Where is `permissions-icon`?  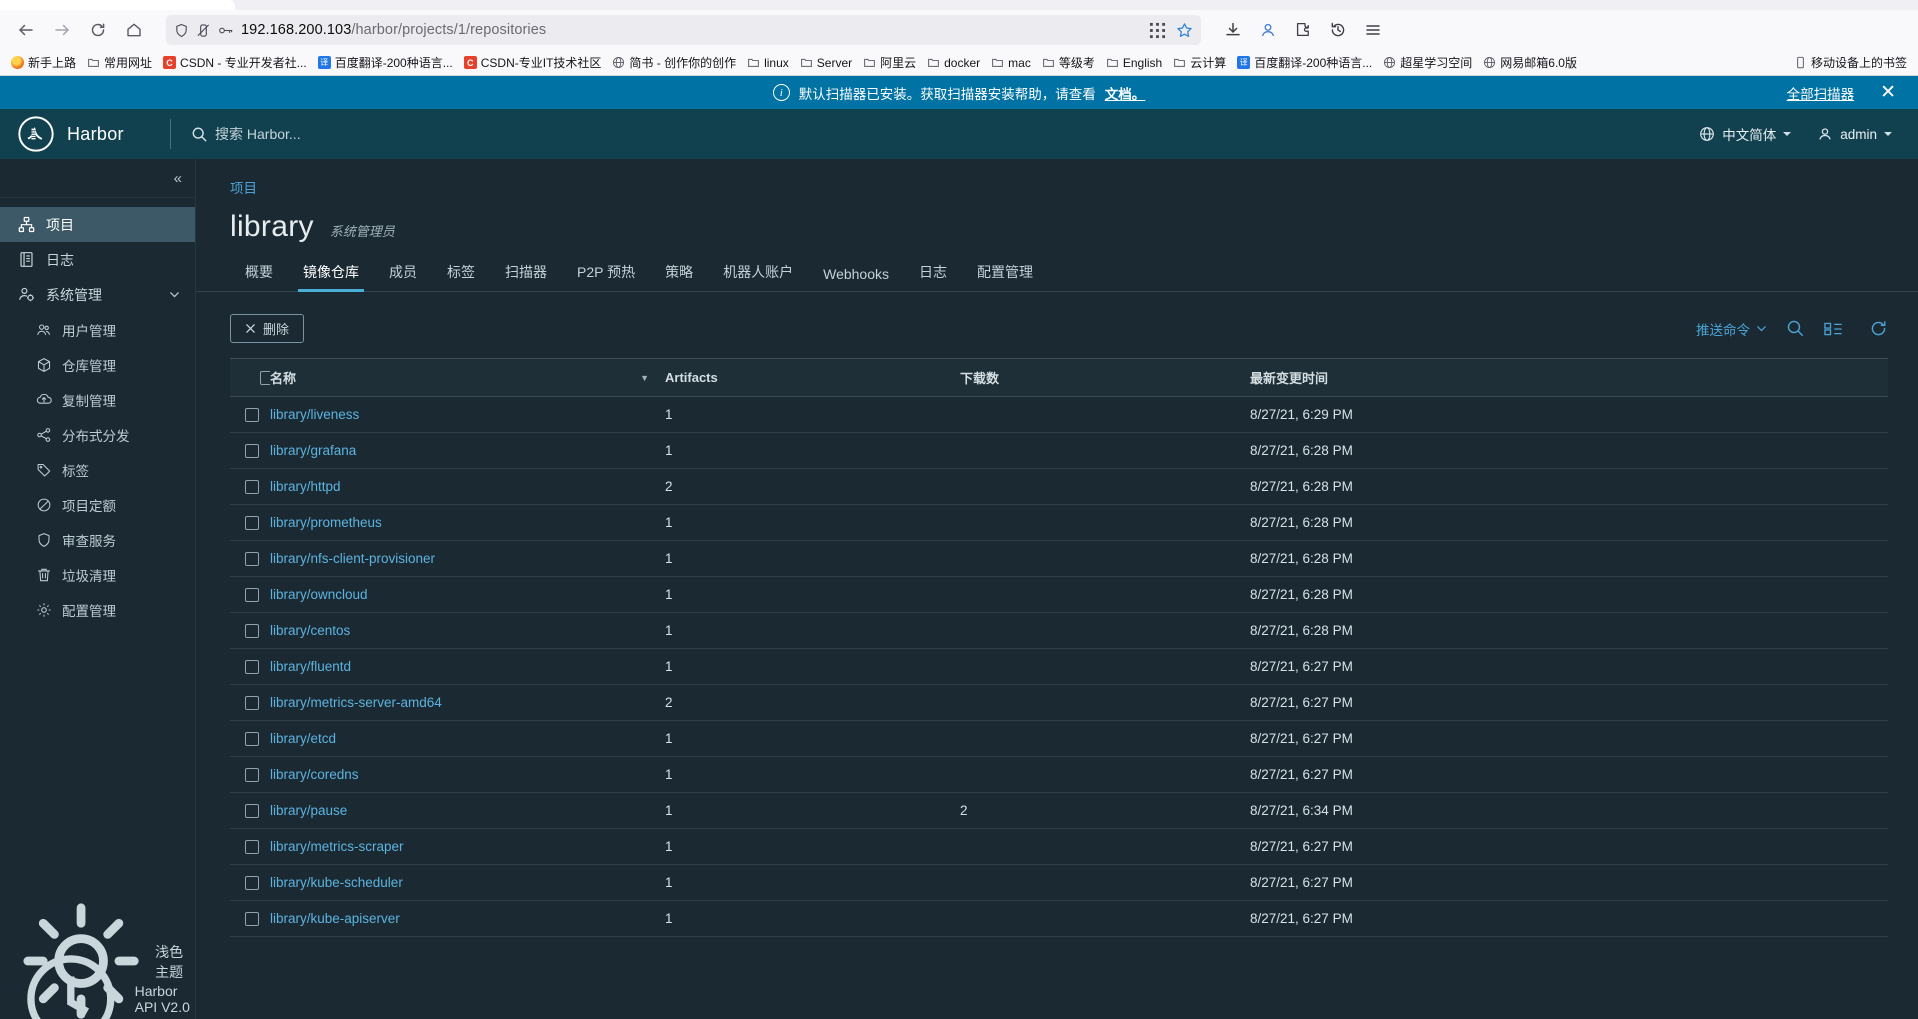 permissions-icon is located at coordinates (203, 30).